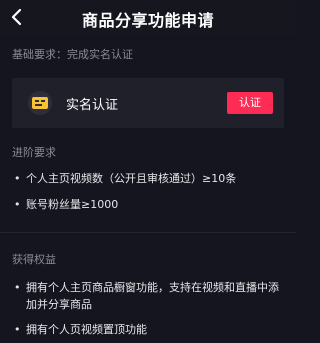  Describe the element at coordinates (149, 204) in the screenshot. I see `list-item: • 账号粉丝量≥1000` at that location.